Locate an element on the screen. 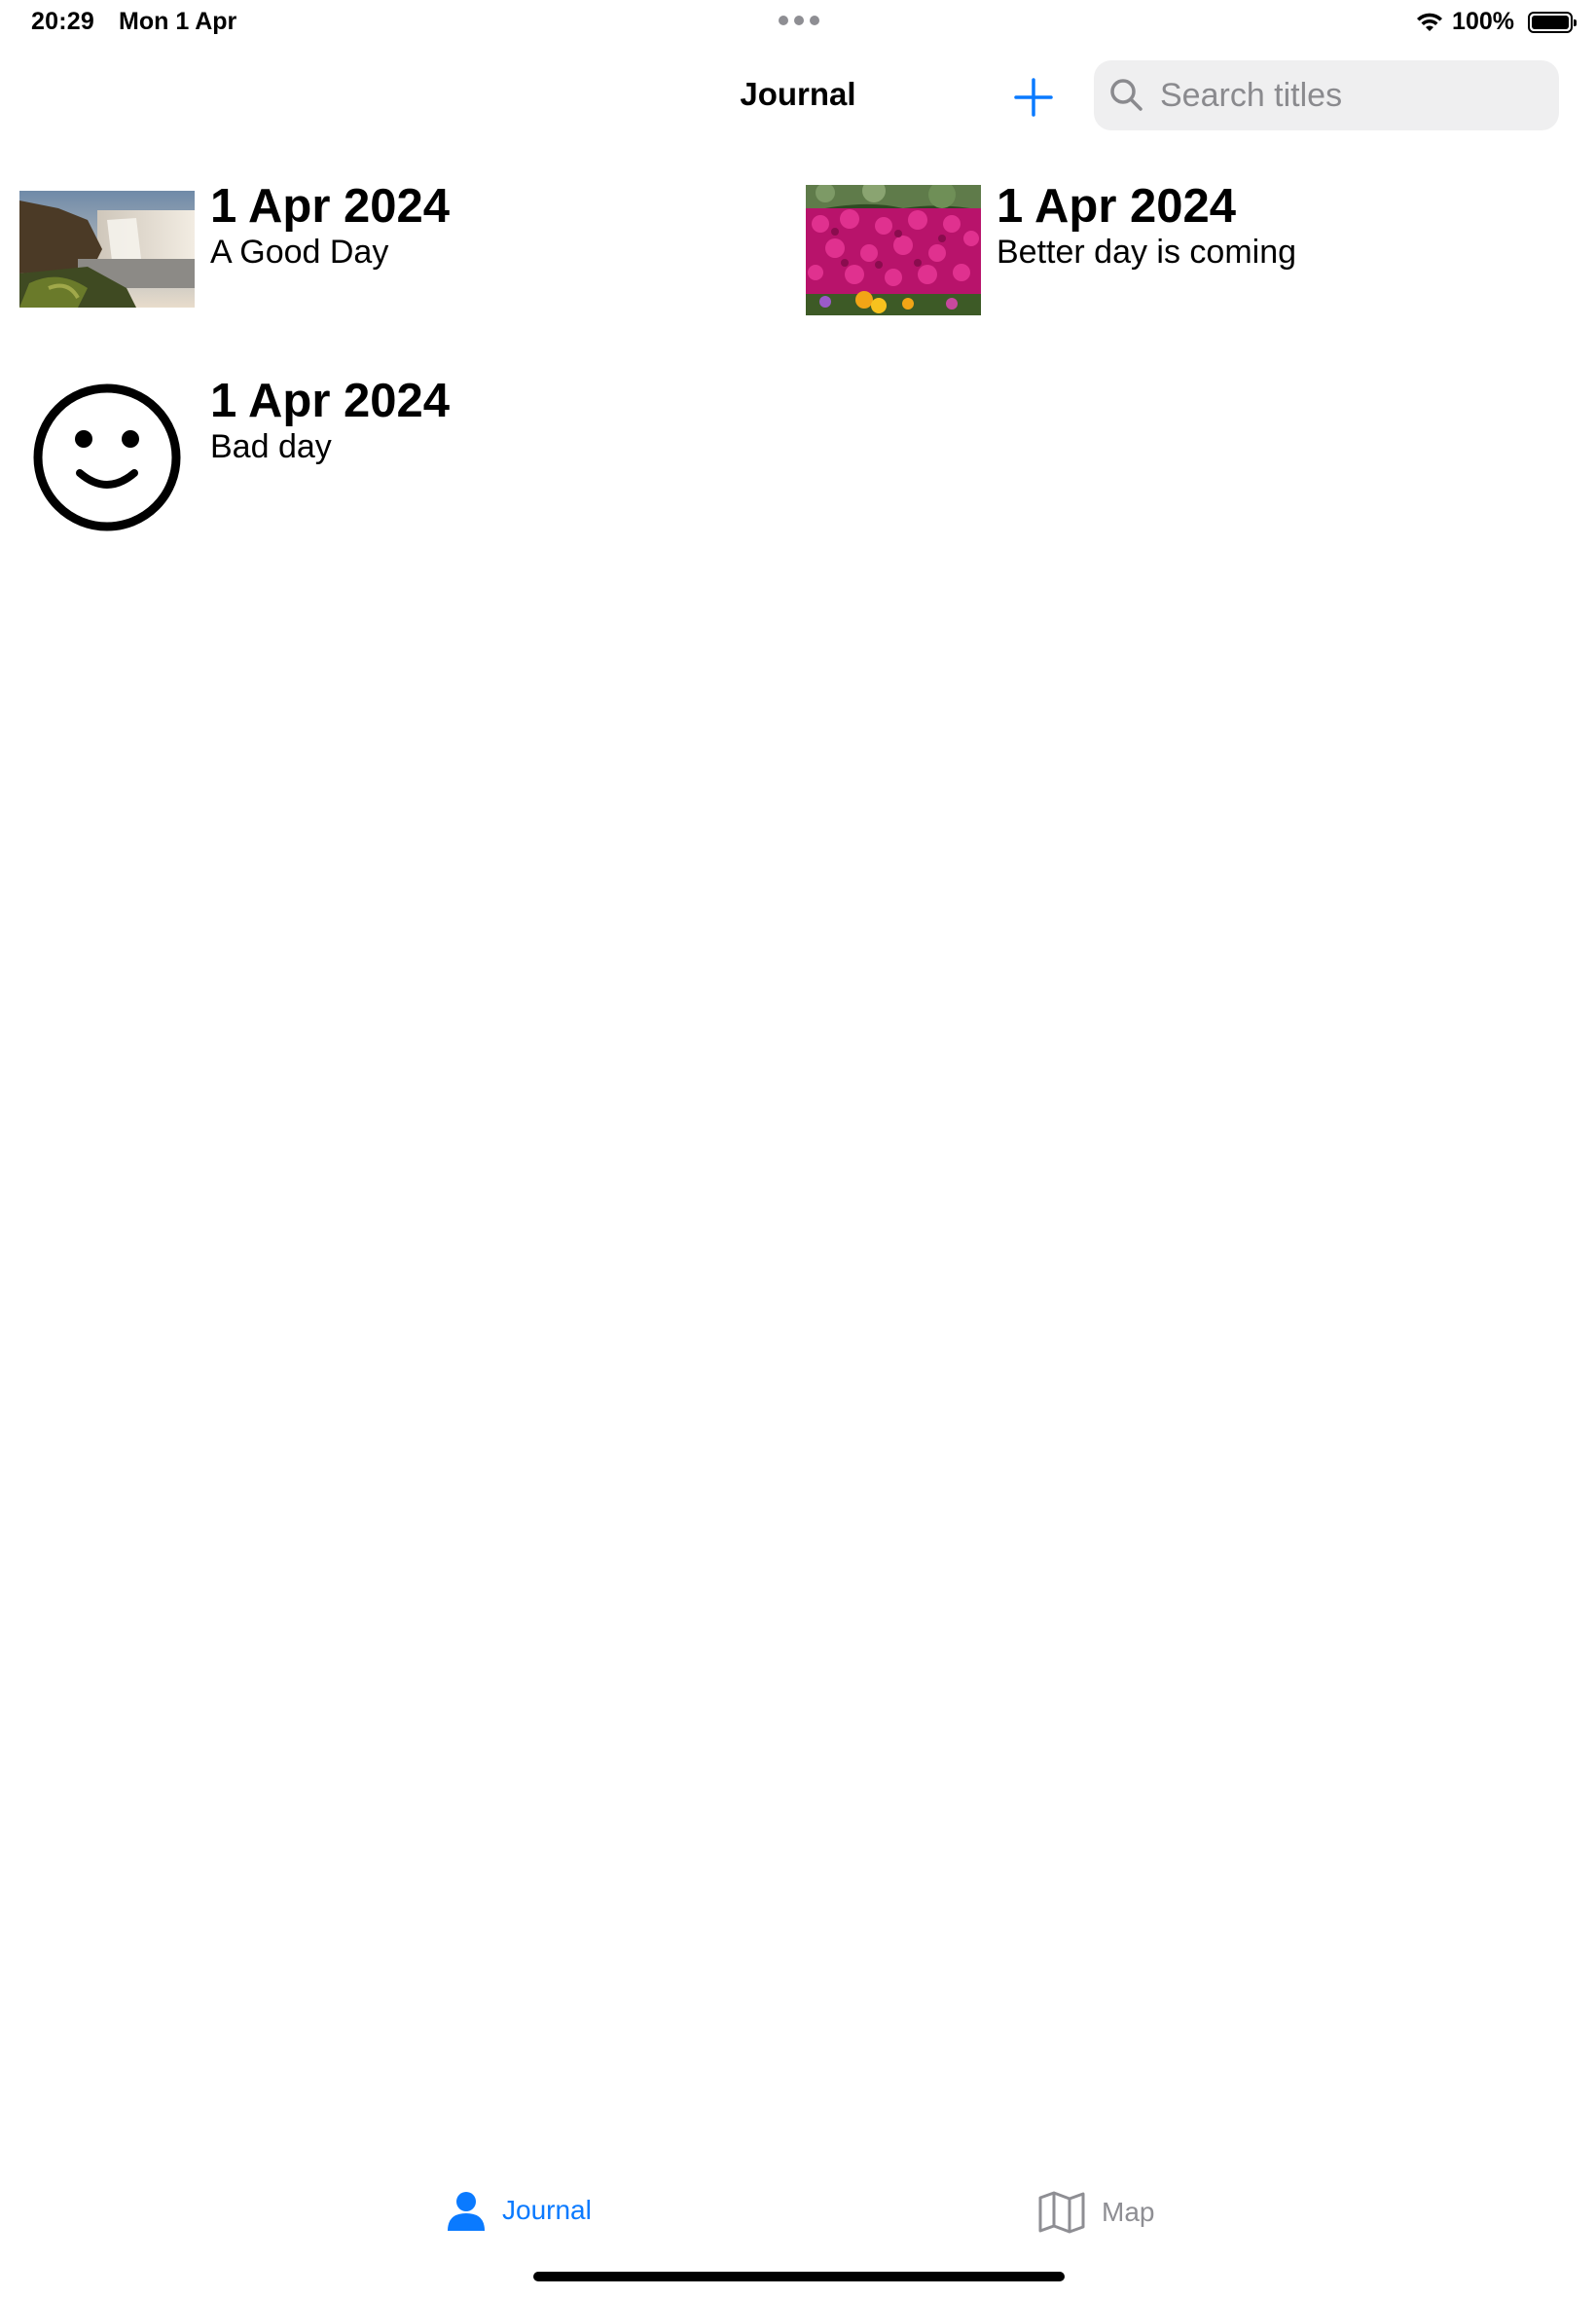  status-time: 20:29 is located at coordinates (63, 21).